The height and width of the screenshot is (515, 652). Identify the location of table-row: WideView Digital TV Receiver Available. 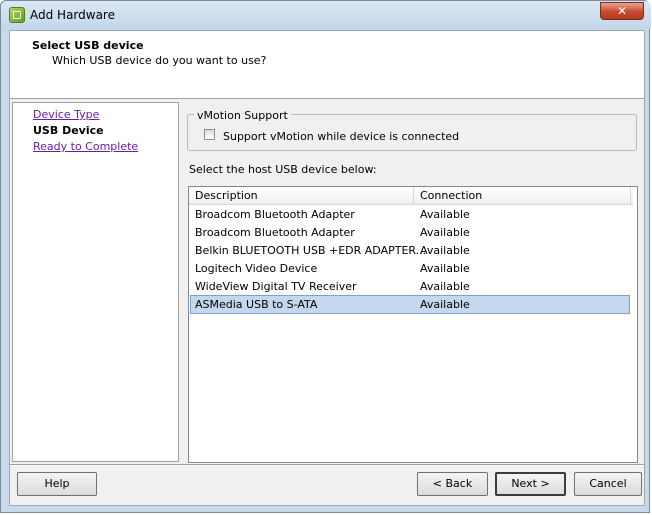
(410, 286).